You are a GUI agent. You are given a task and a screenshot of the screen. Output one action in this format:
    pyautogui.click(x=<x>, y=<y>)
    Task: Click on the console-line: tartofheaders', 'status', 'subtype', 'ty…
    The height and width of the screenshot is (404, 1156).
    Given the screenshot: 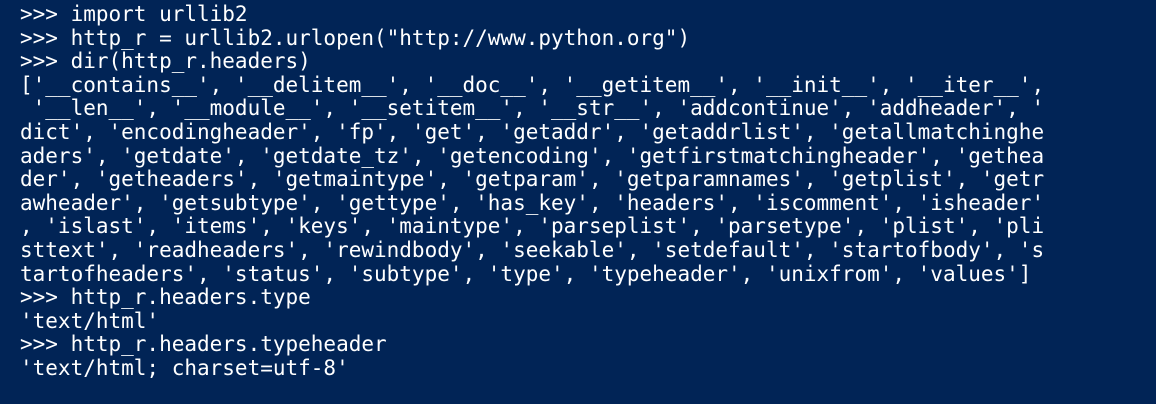 What is the action you would take?
    pyautogui.click(x=526, y=274)
    